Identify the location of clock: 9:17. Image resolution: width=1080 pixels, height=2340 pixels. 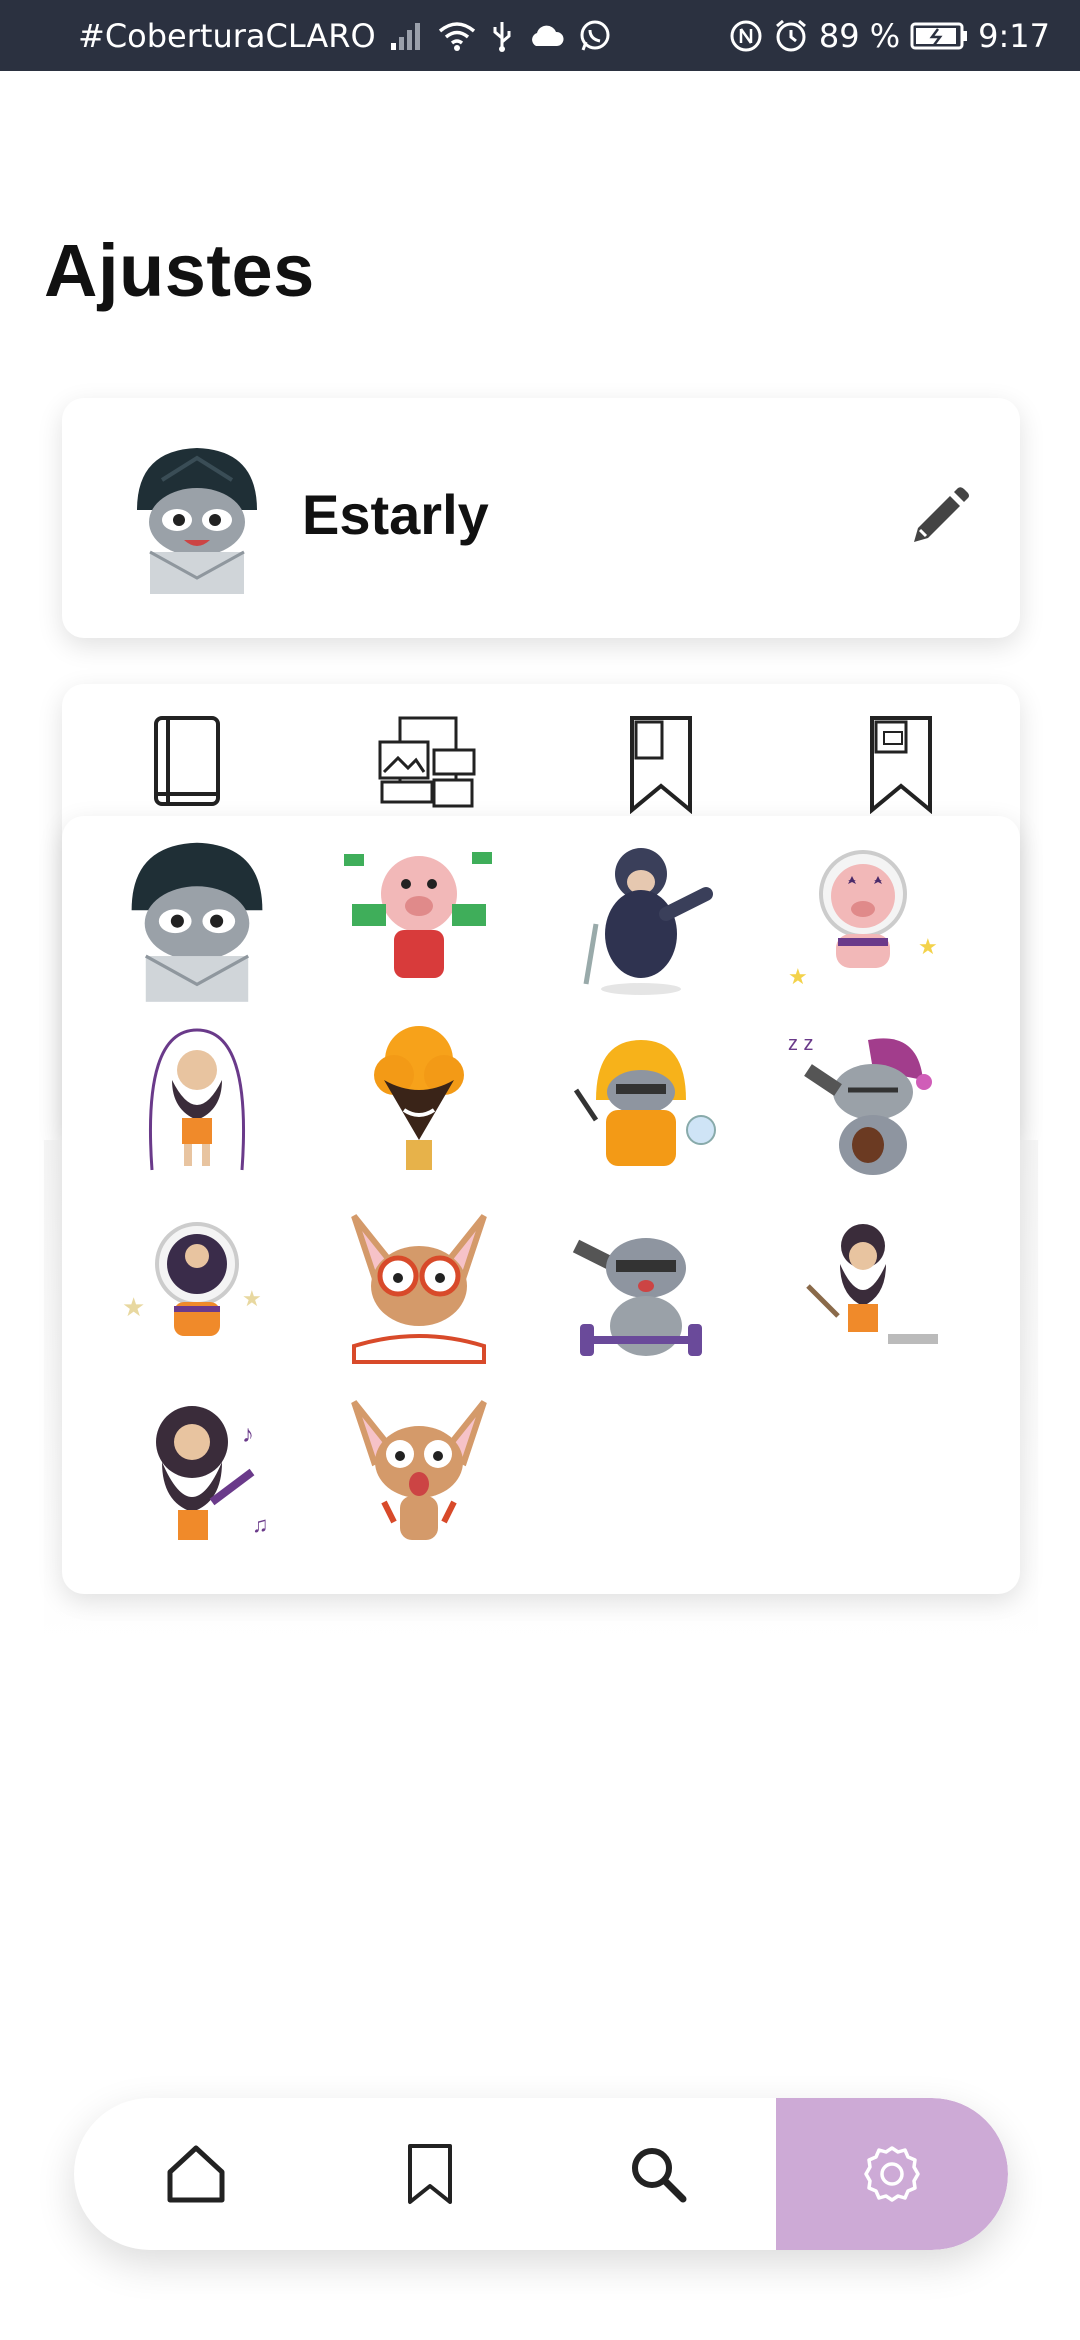
(1014, 35).